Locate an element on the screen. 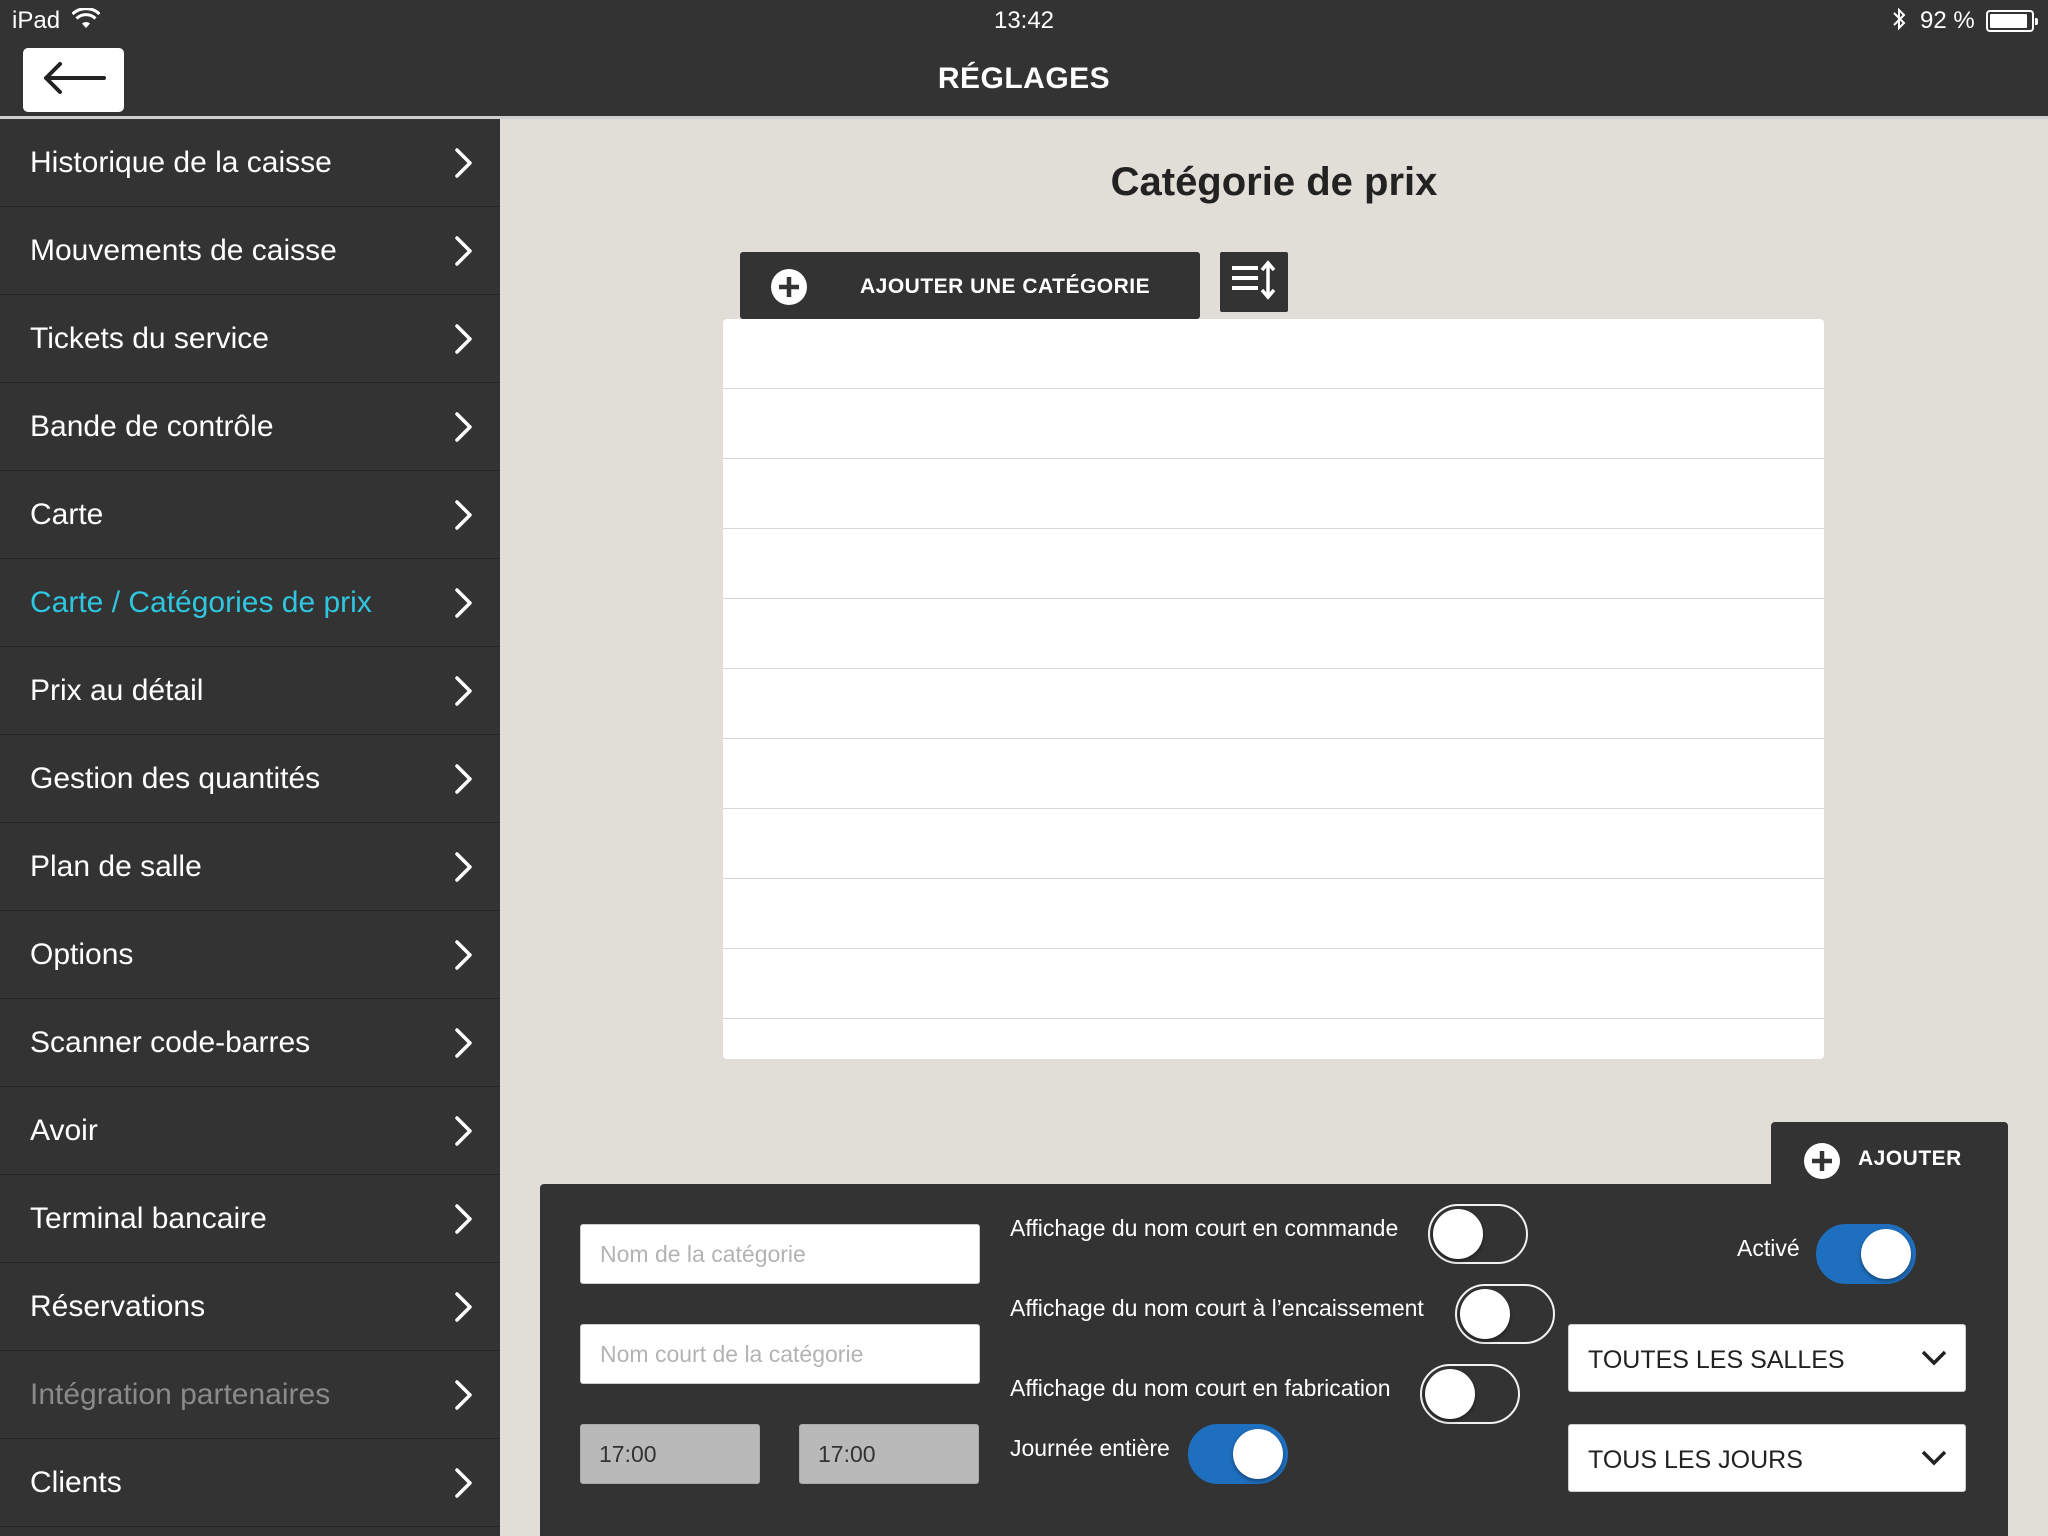 The image size is (2048, 1536). battery-icon is located at coordinates (2012, 21).